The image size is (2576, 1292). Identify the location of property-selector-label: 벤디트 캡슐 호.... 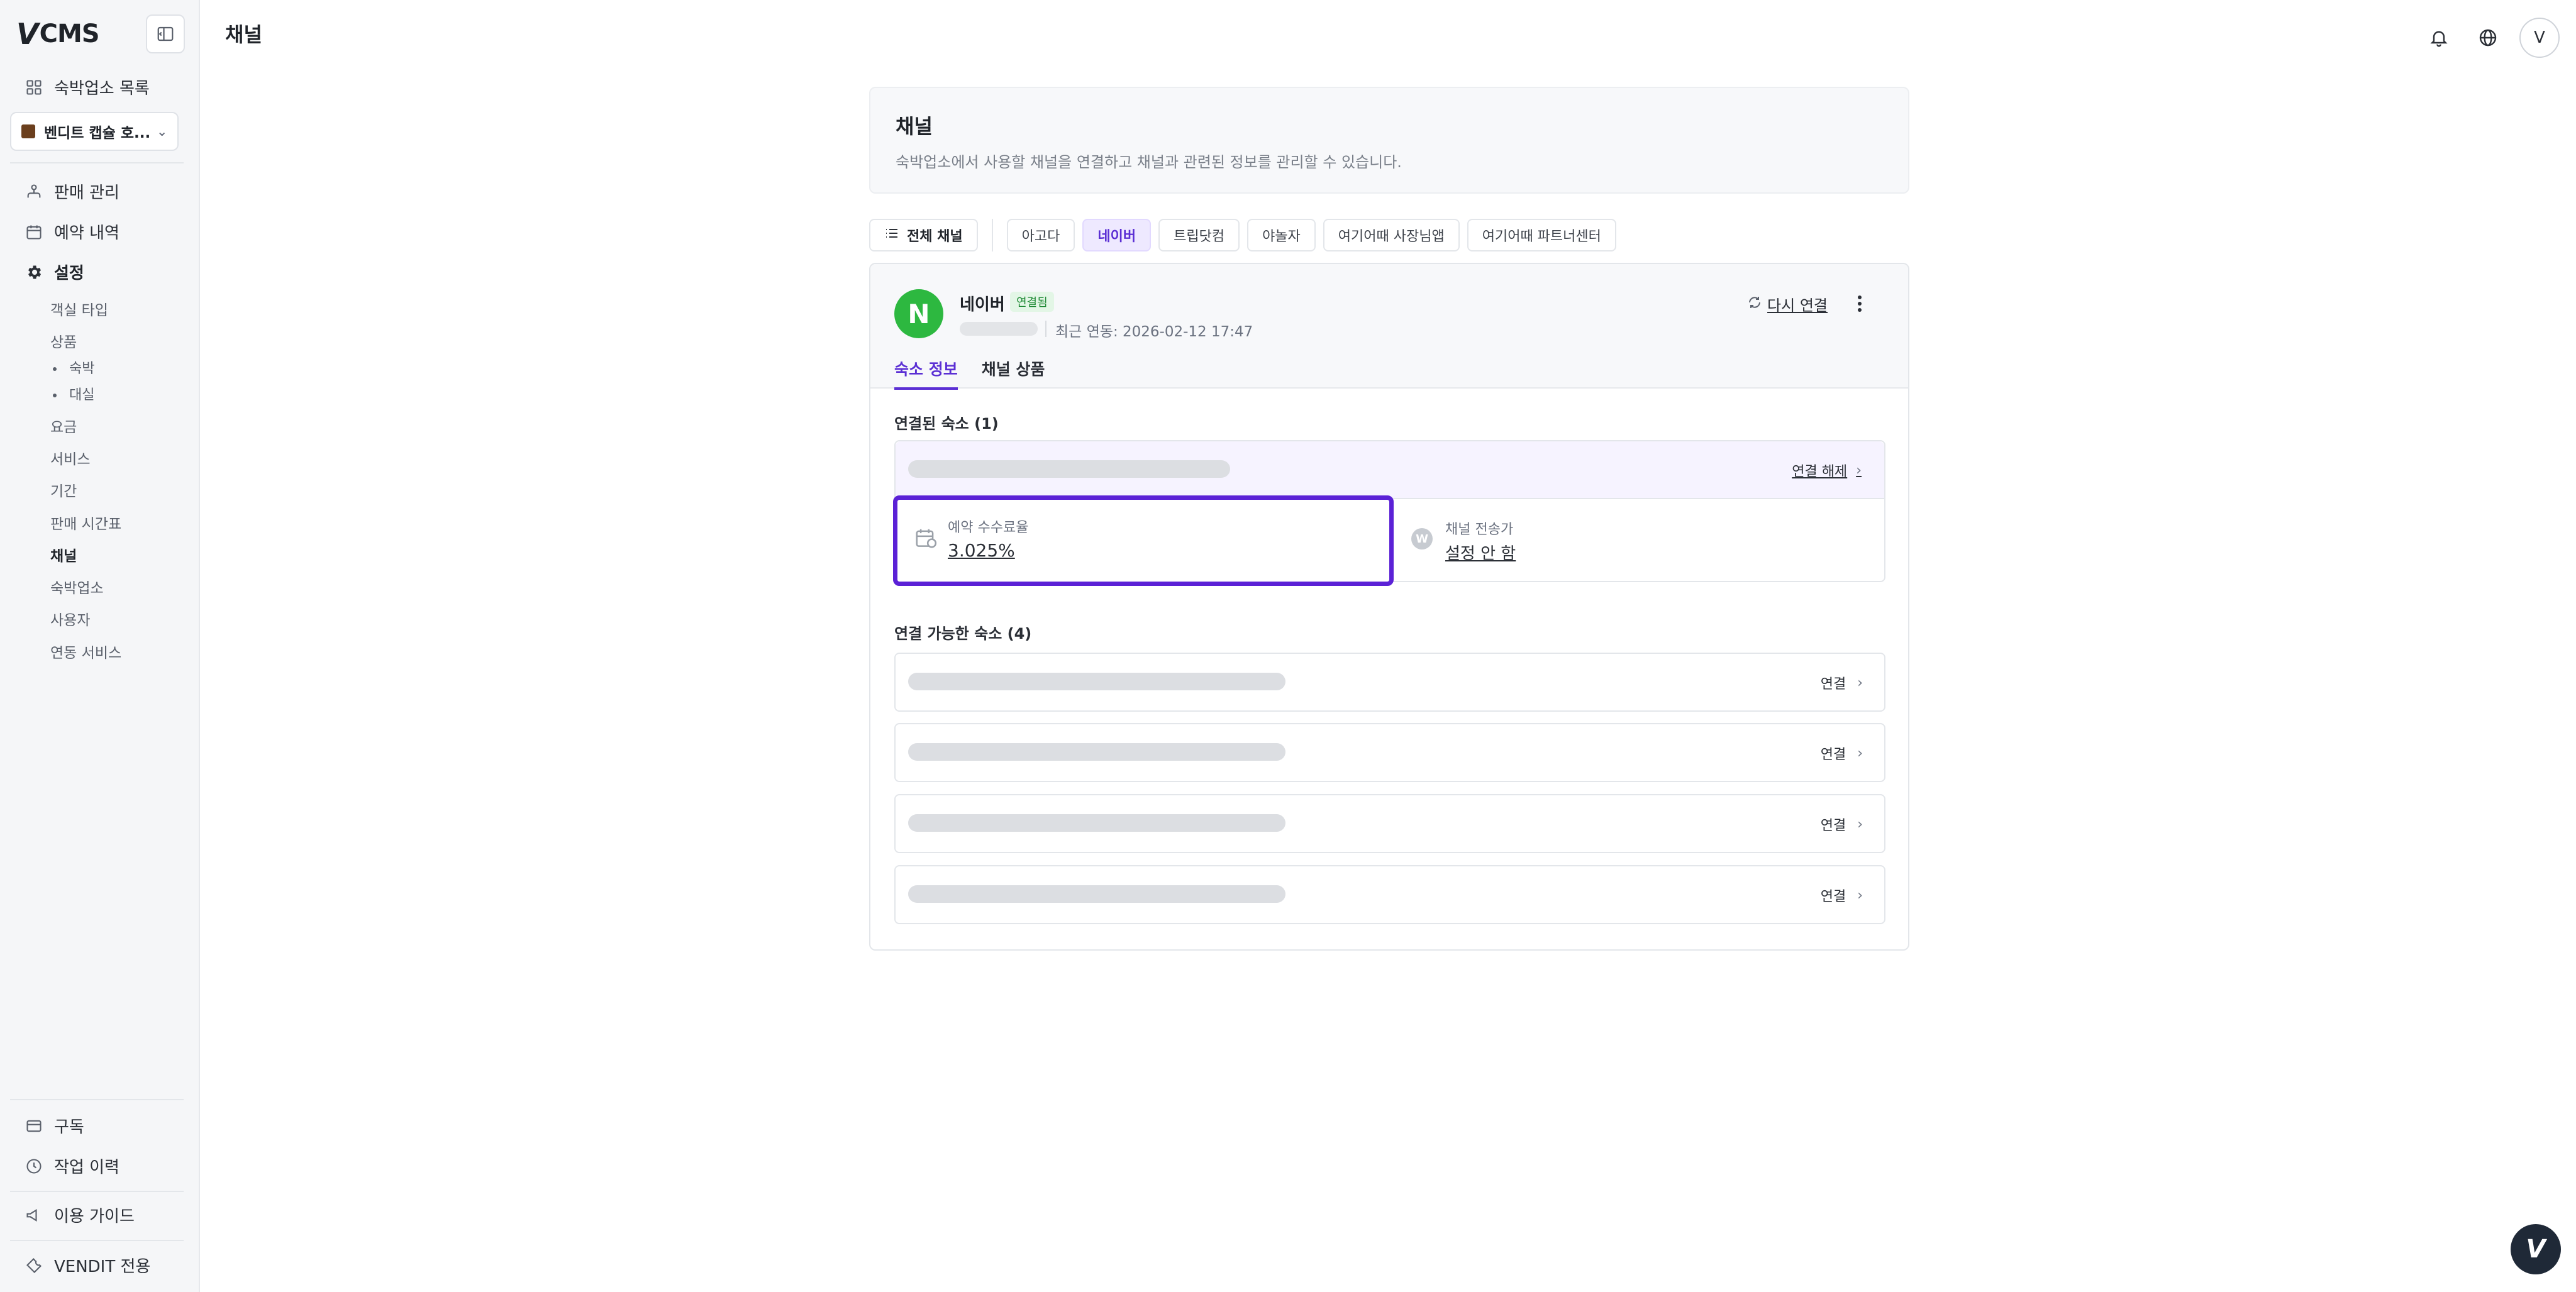
(97, 133).